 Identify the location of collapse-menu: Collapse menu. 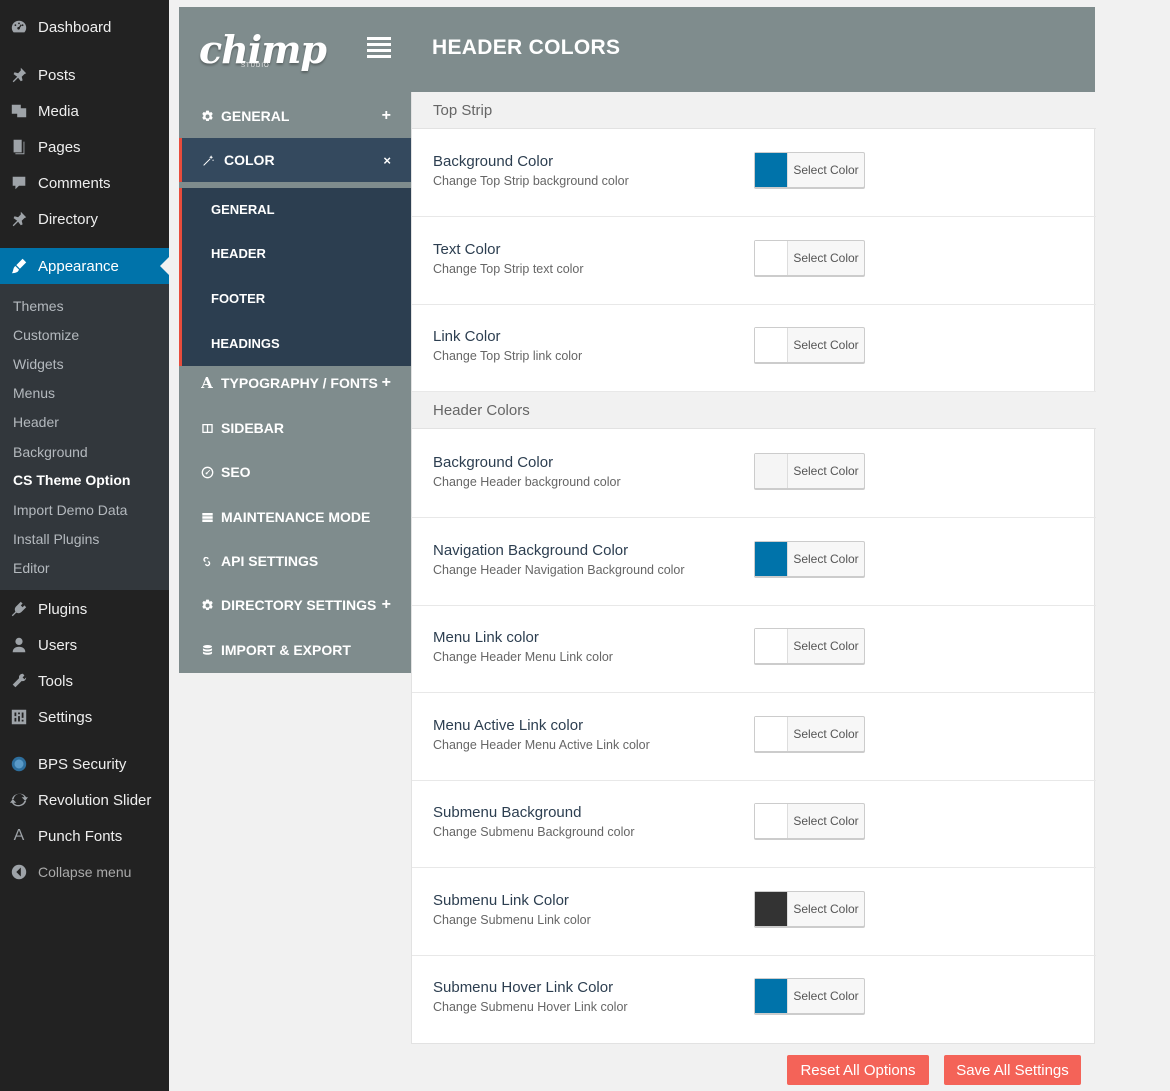
(84, 872).